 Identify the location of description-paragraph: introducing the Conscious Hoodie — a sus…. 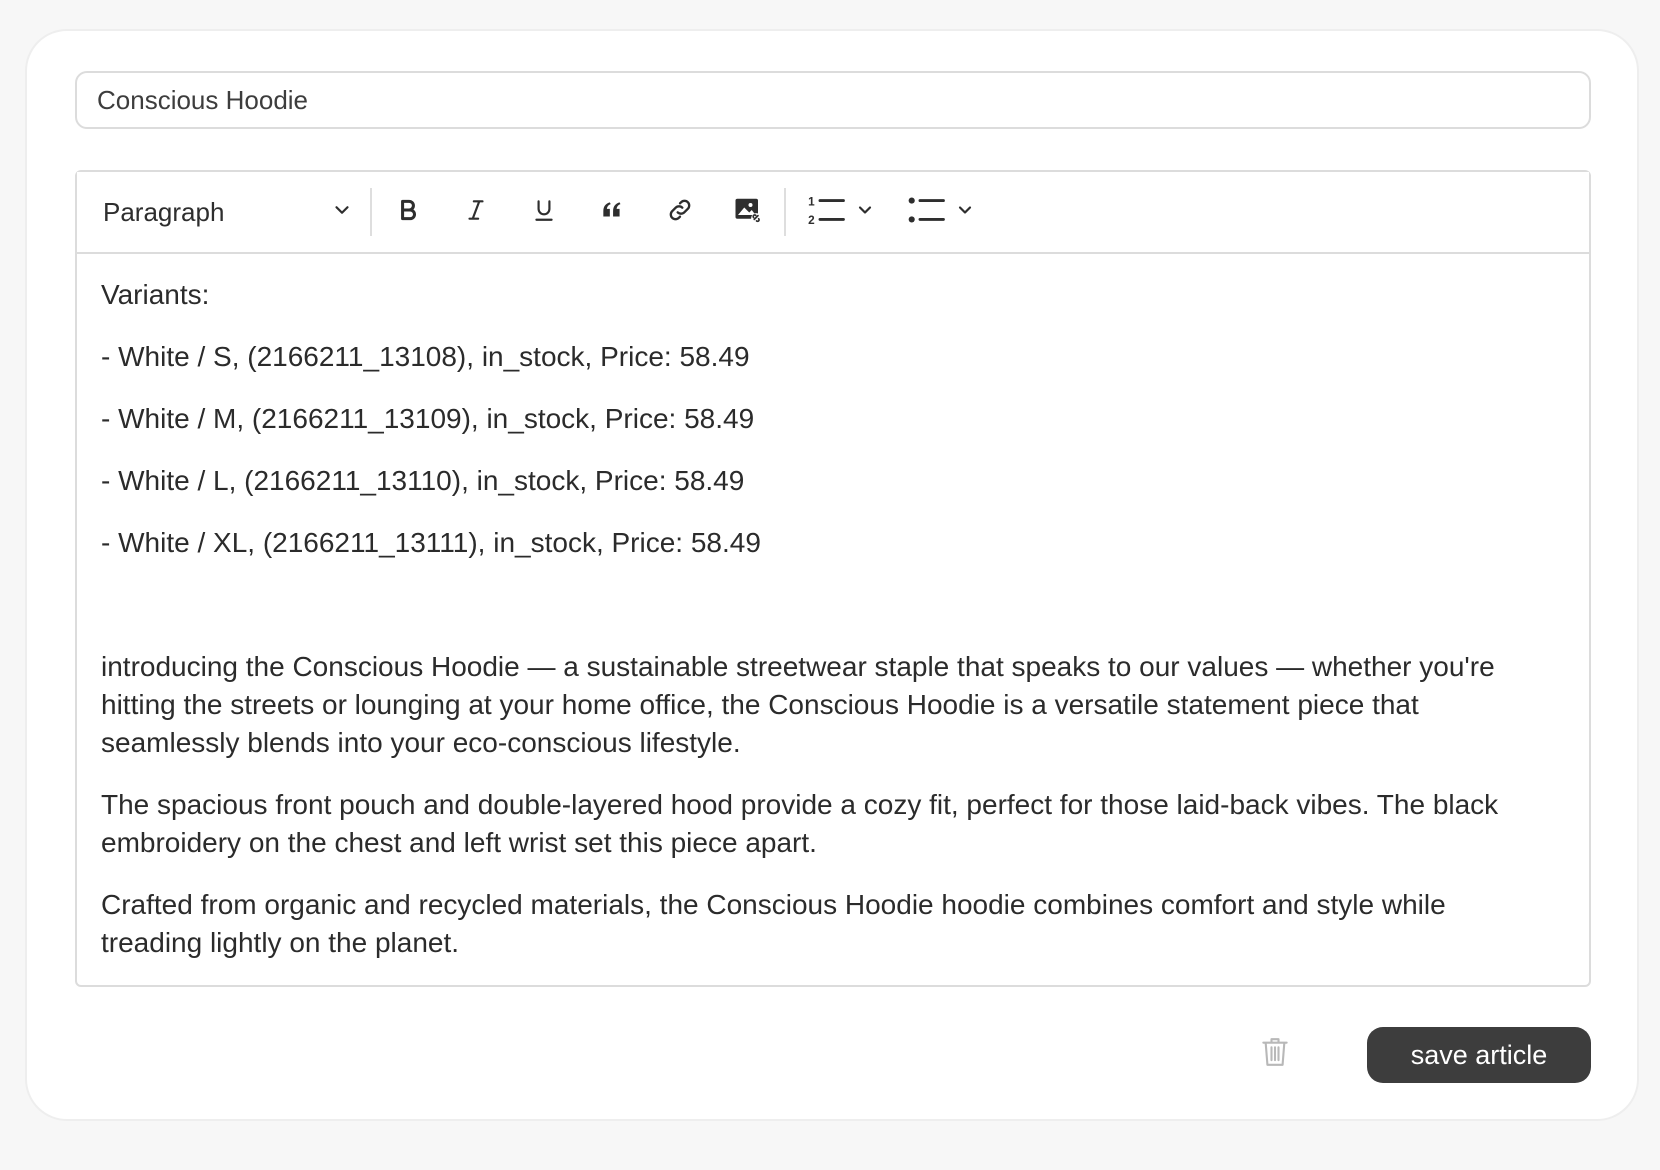
(798, 704).